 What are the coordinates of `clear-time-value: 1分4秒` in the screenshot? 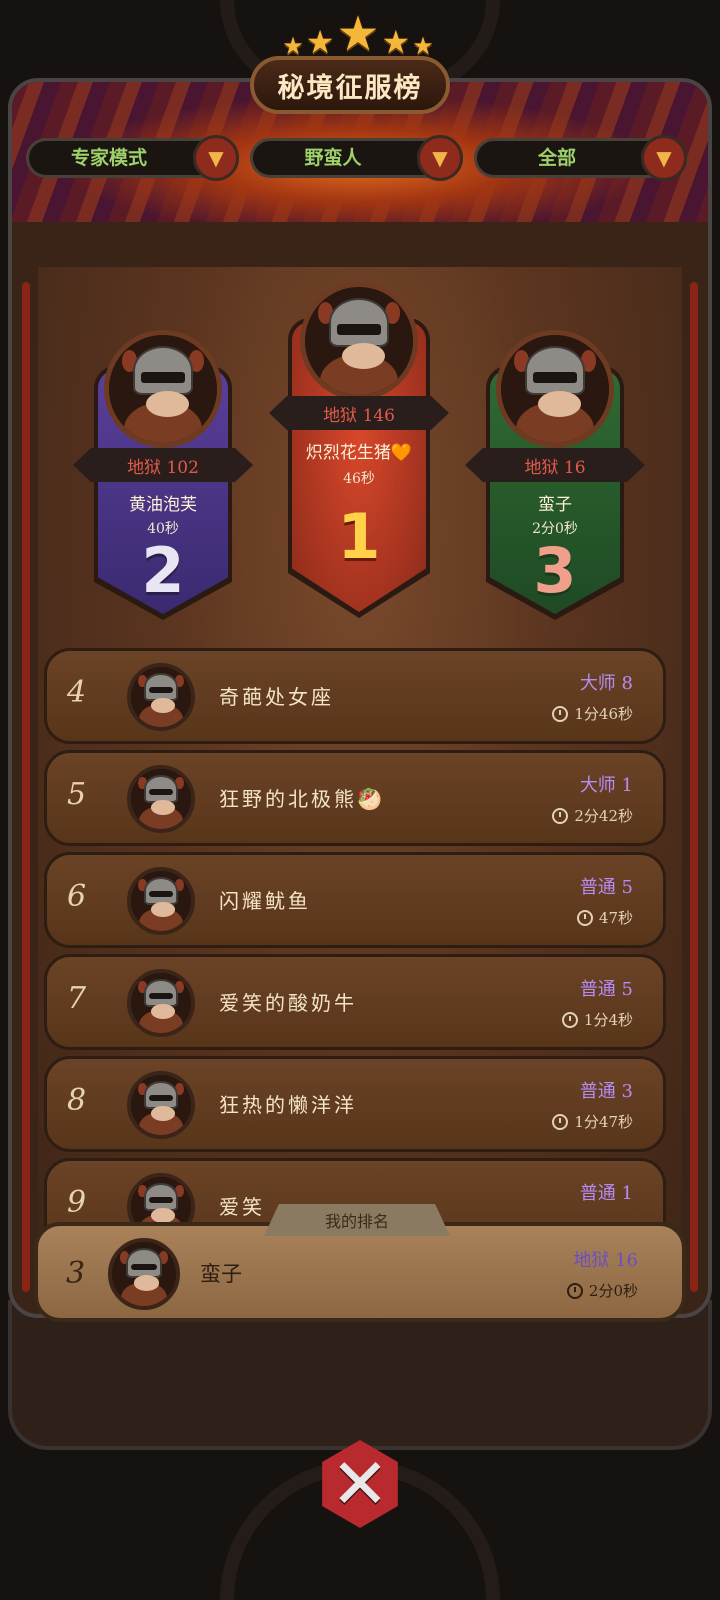 It's located at (608, 1020).